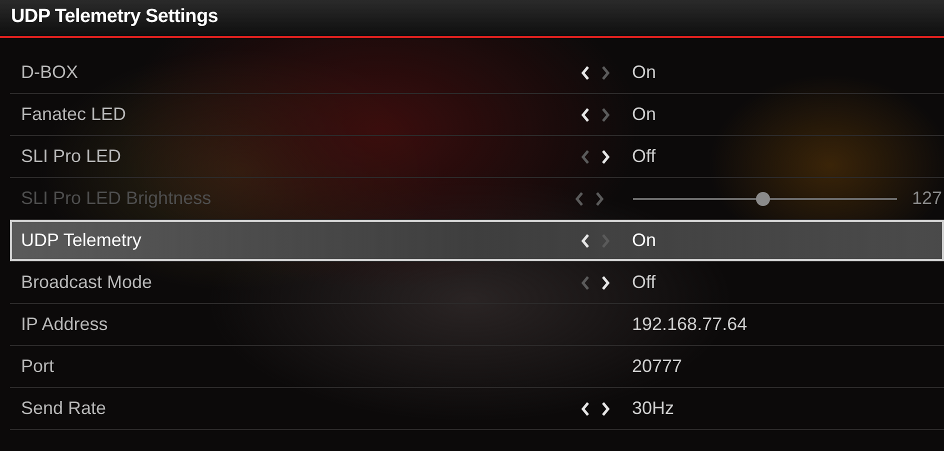  I want to click on setting-value: 20777, so click(657, 366).